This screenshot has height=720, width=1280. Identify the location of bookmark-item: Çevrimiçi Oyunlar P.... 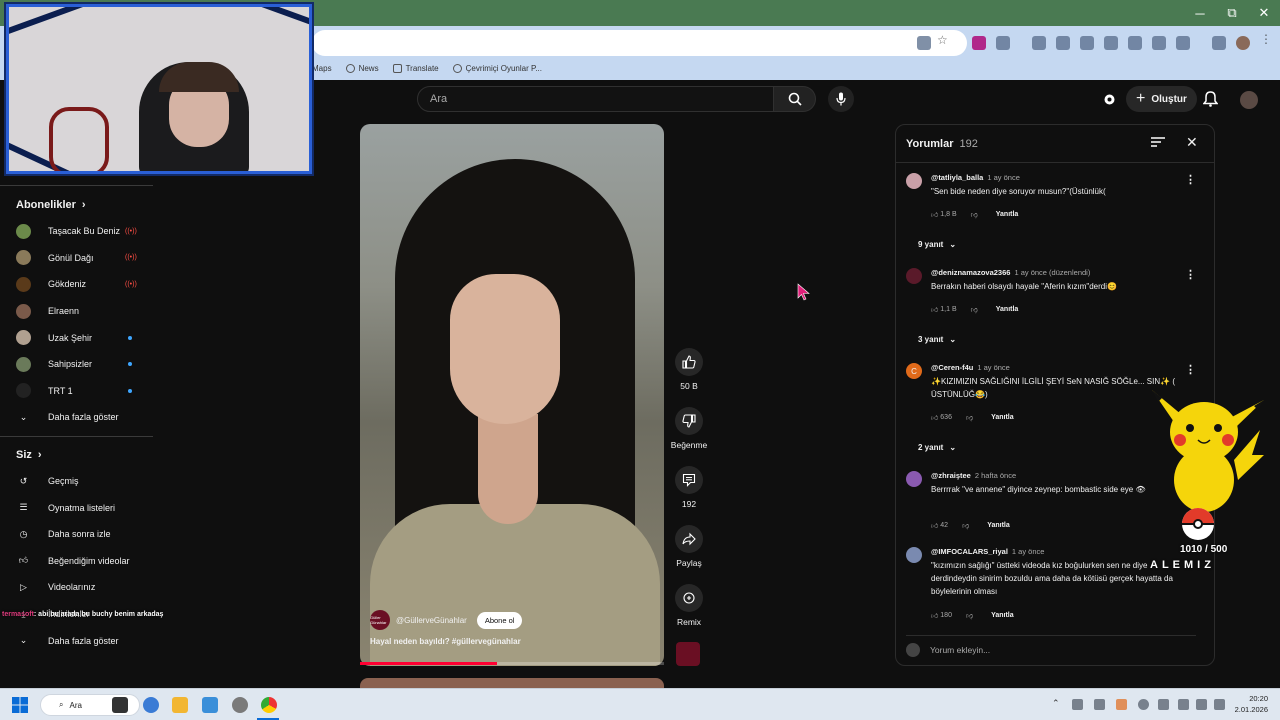
(497, 68).